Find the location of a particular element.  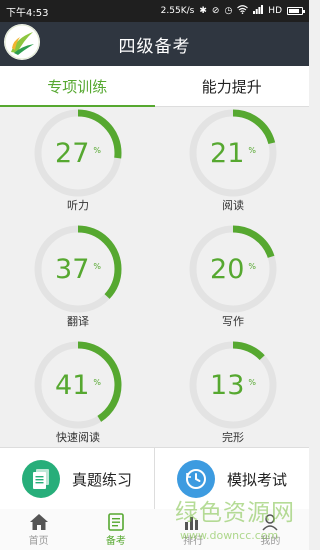

skill-label: 听力 is located at coordinates (78, 205).